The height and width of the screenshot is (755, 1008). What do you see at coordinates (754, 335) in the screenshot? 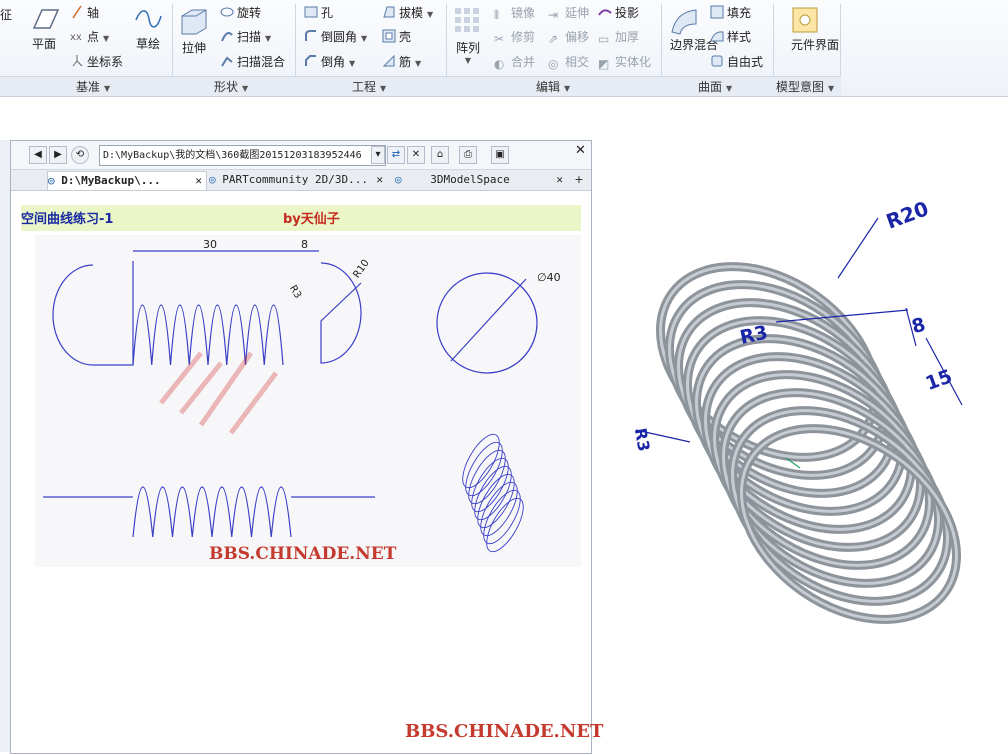
I see `label-r3-top: R3` at bounding box center [754, 335].